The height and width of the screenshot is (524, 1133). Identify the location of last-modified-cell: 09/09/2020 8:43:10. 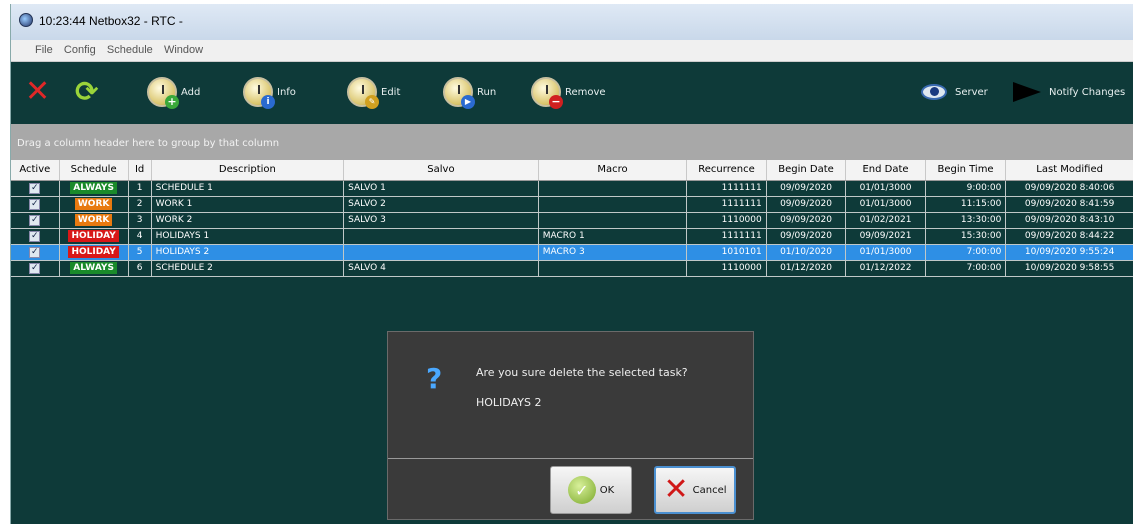
(1069, 220).